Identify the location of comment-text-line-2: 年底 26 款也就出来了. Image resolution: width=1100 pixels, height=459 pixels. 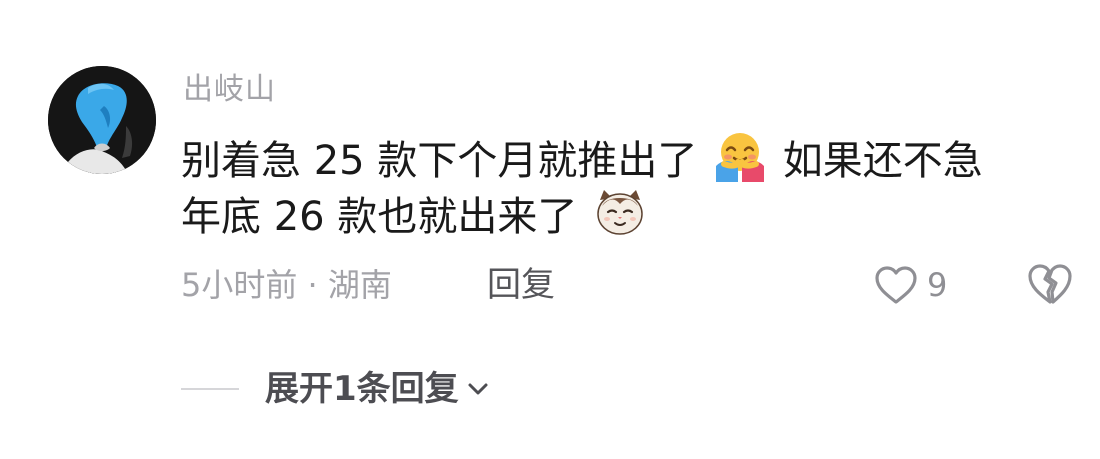
(631, 214).